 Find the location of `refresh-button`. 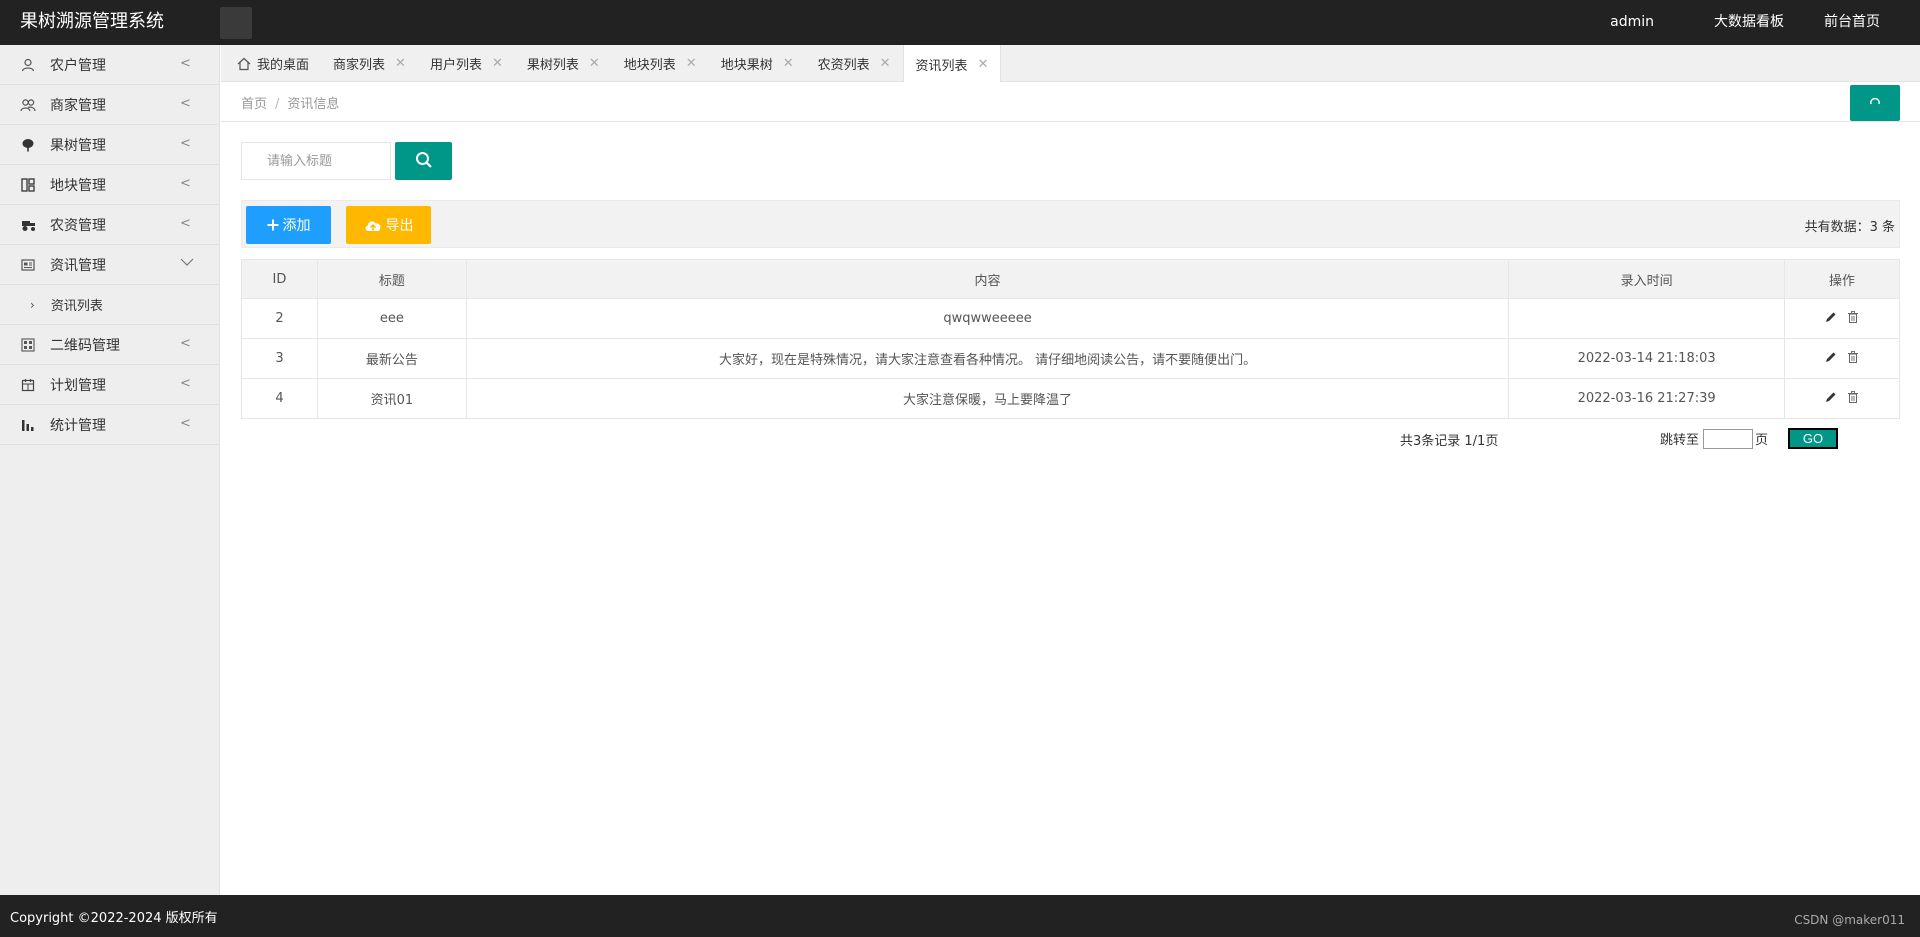

refresh-button is located at coordinates (1875, 103).